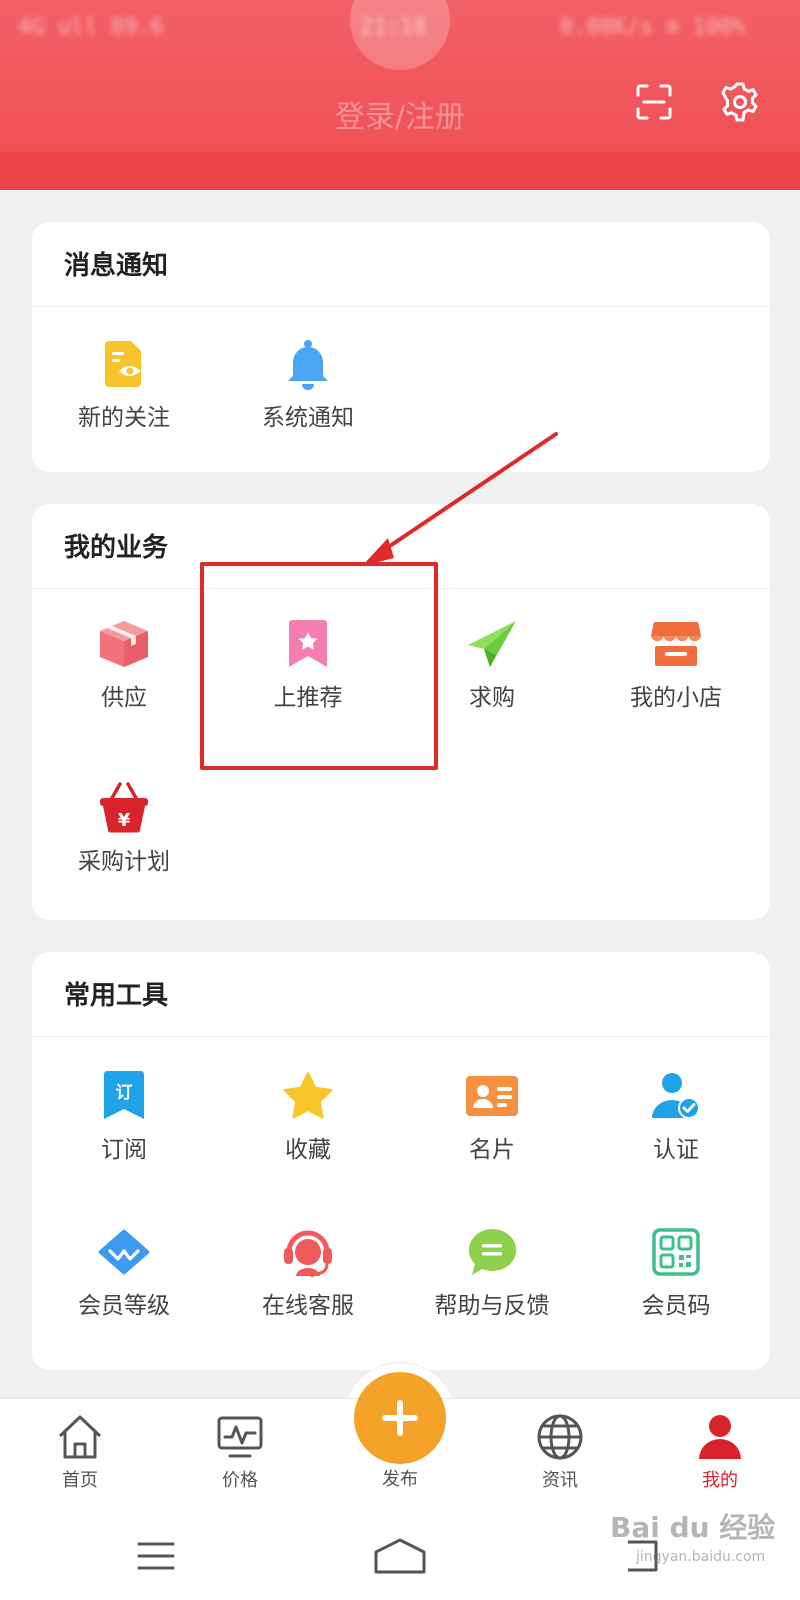 Image resolution: width=800 pixels, height=1600 pixels. What do you see at coordinates (308, 643) in the screenshot?
I see `bookmark-star-icon` at bounding box center [308, 643].